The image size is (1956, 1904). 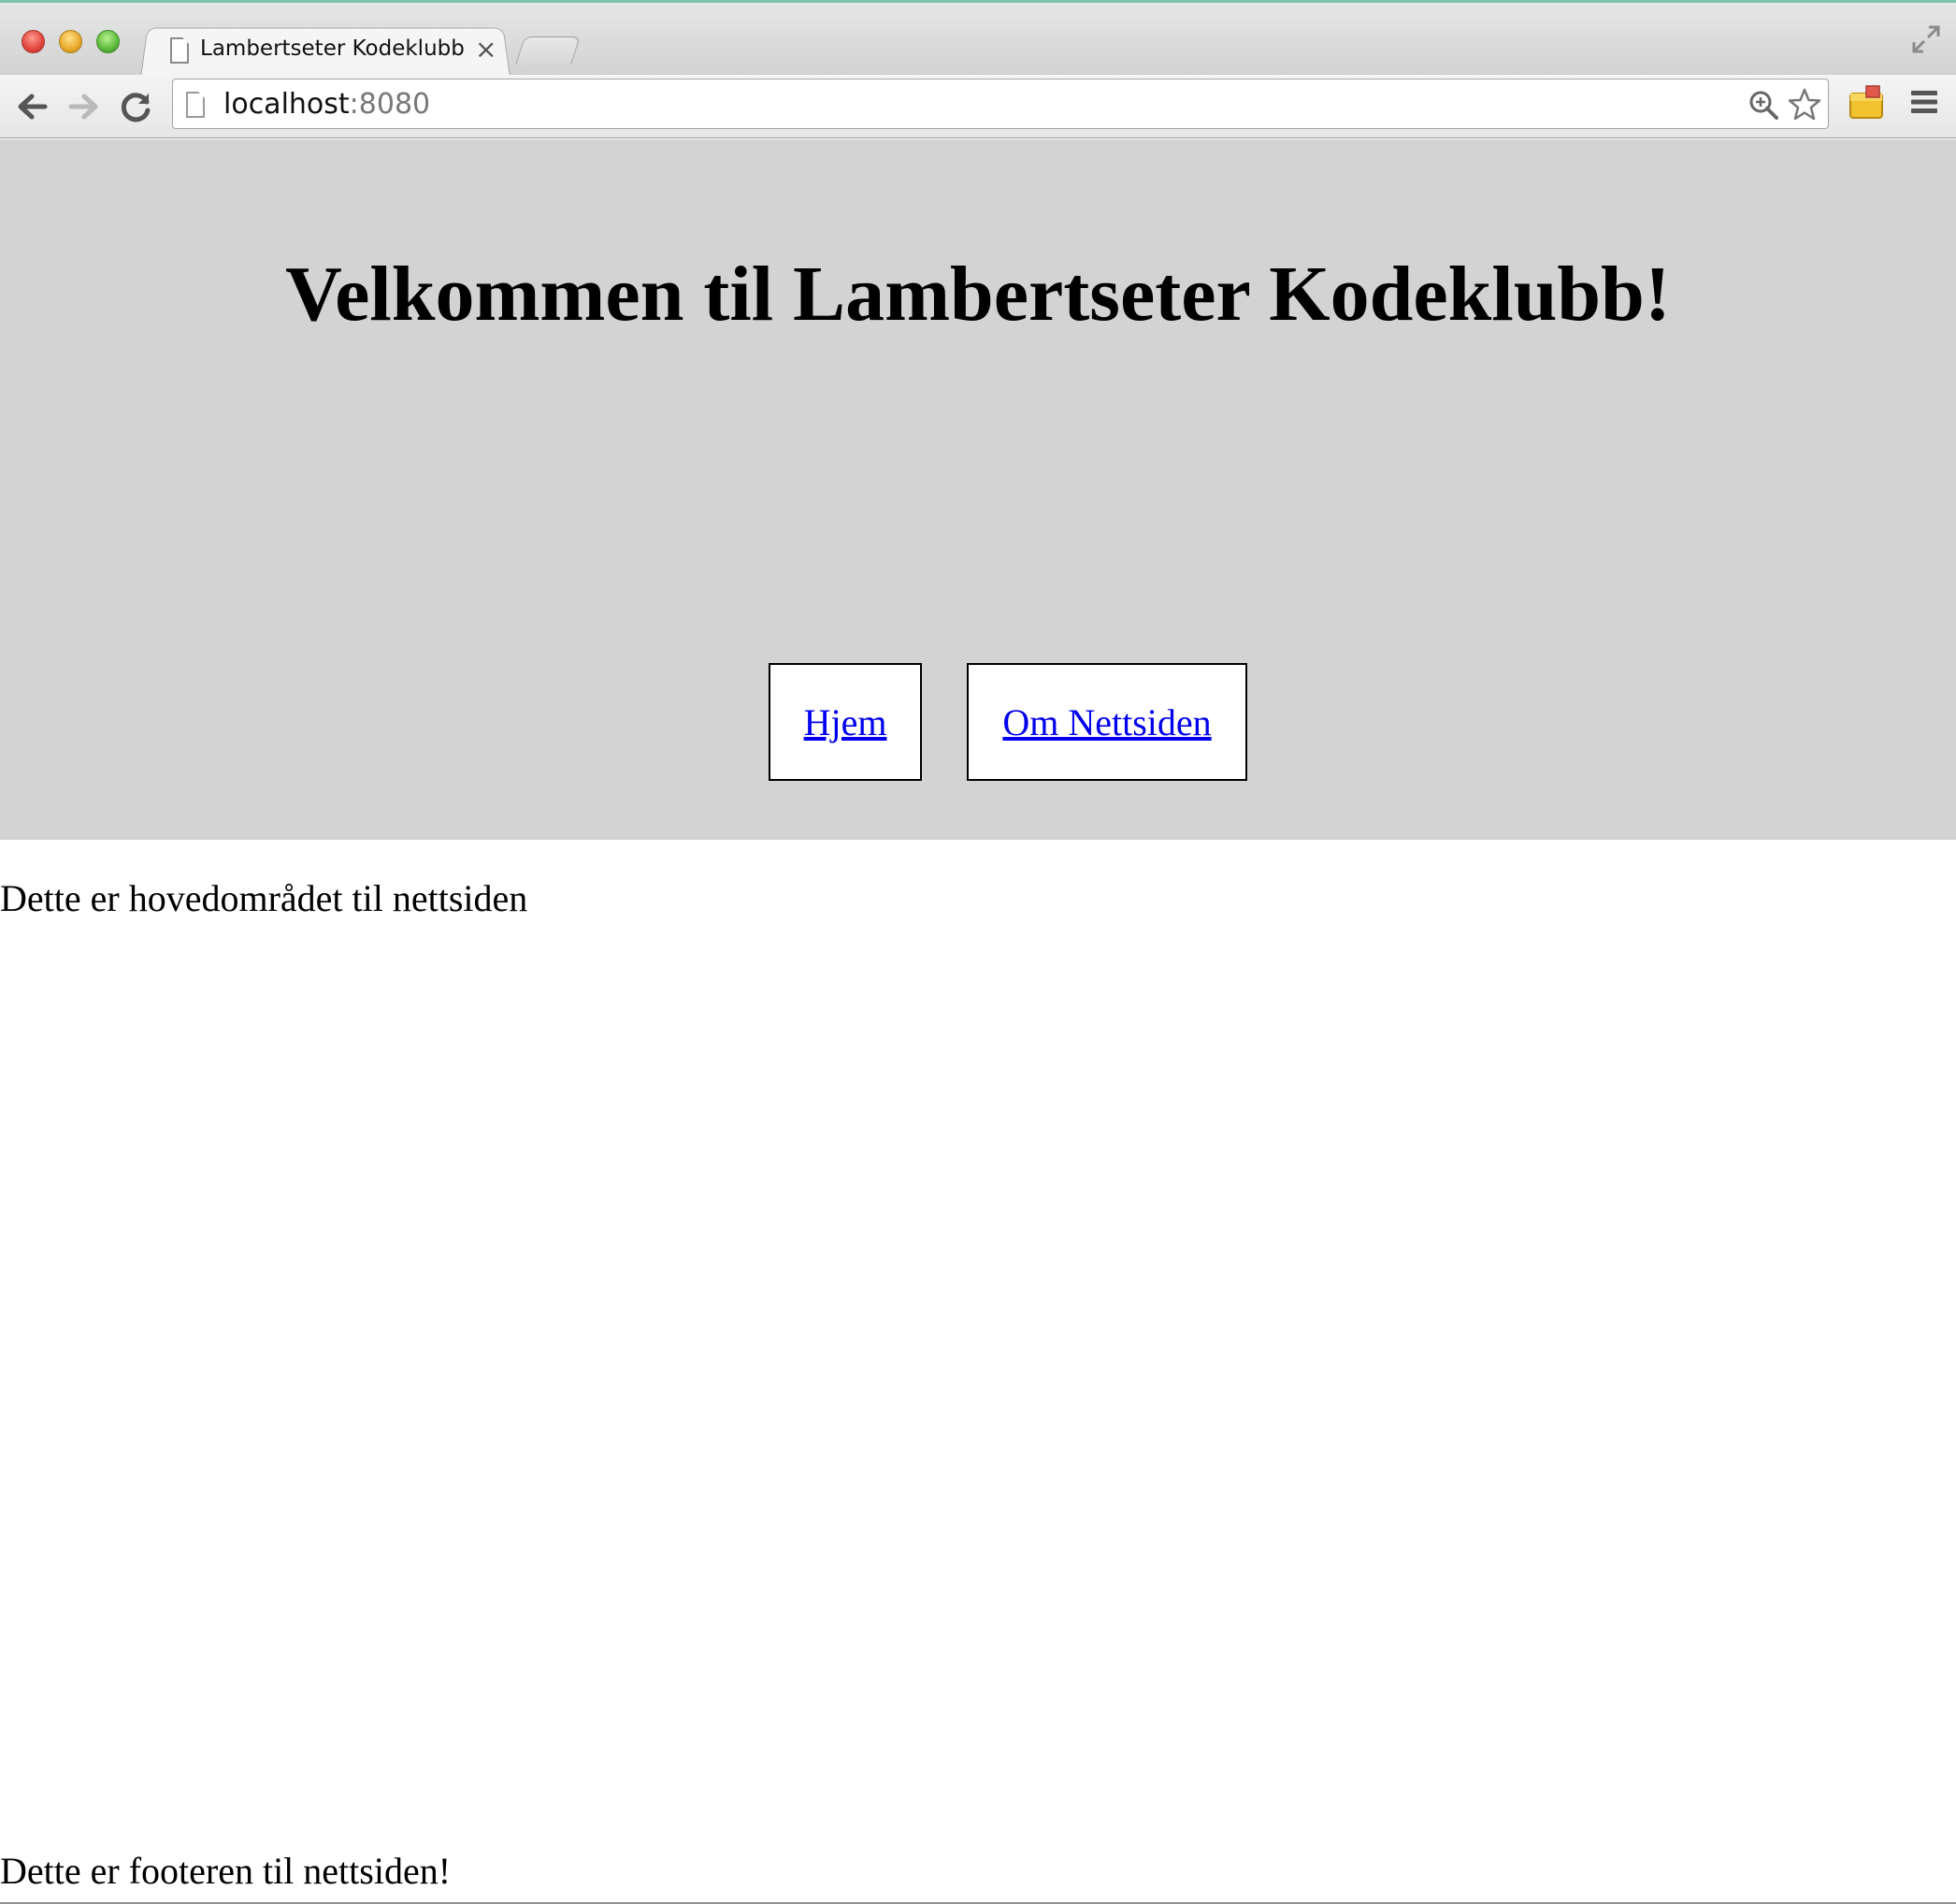 I want to click on footer-text: Dette er footeren til nettsiden!, so click(x=226, y=1871).